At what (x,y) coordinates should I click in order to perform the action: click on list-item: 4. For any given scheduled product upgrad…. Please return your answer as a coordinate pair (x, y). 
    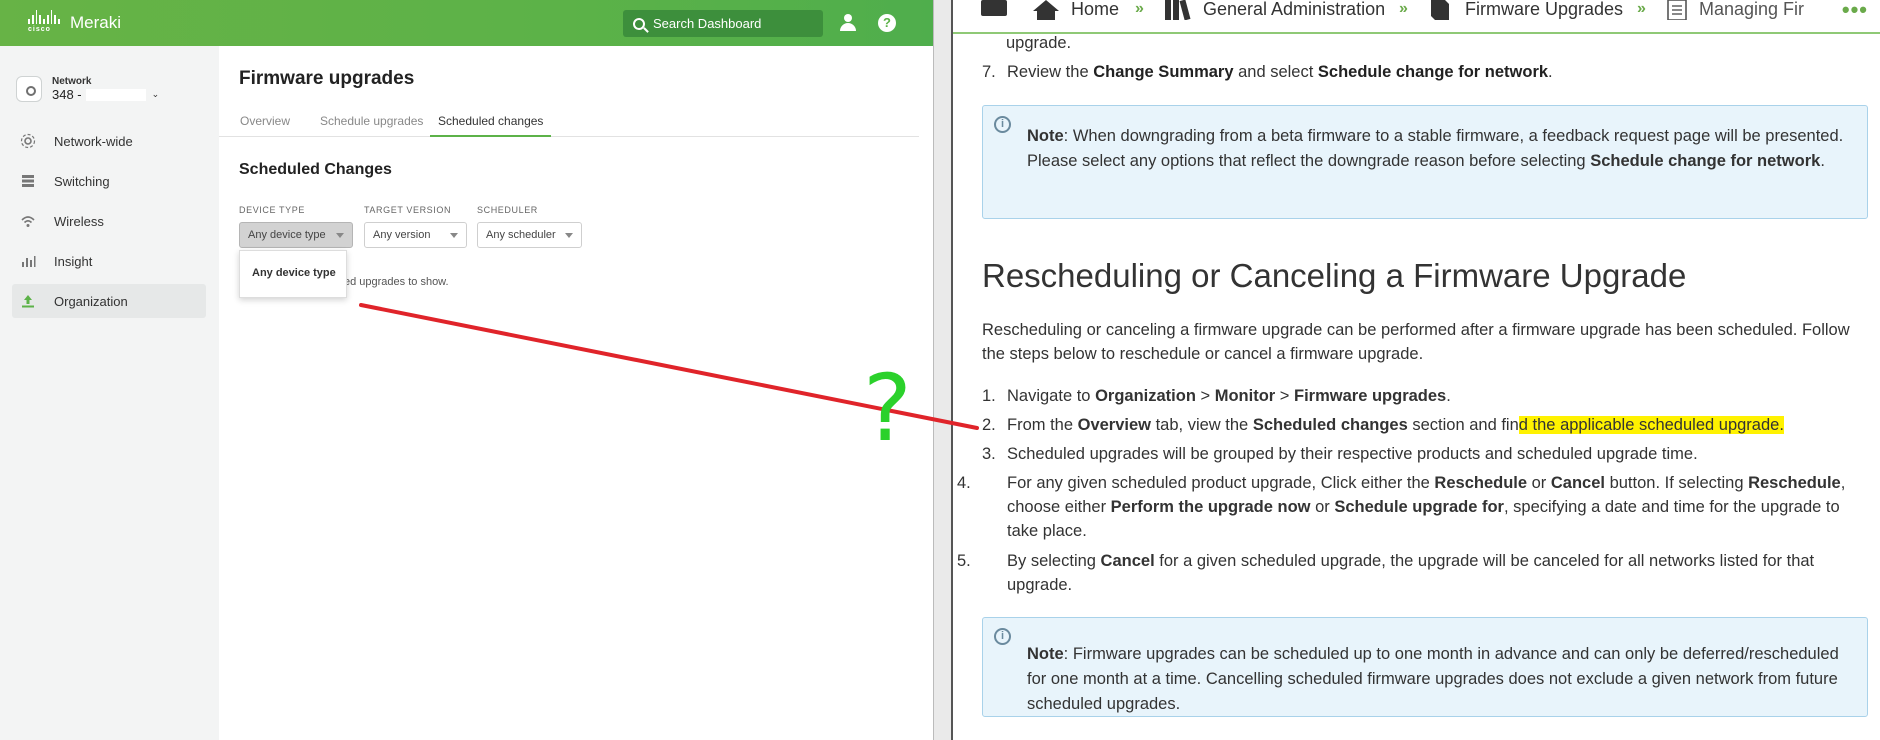
    Looking at the image, I should click on (1401, 507).